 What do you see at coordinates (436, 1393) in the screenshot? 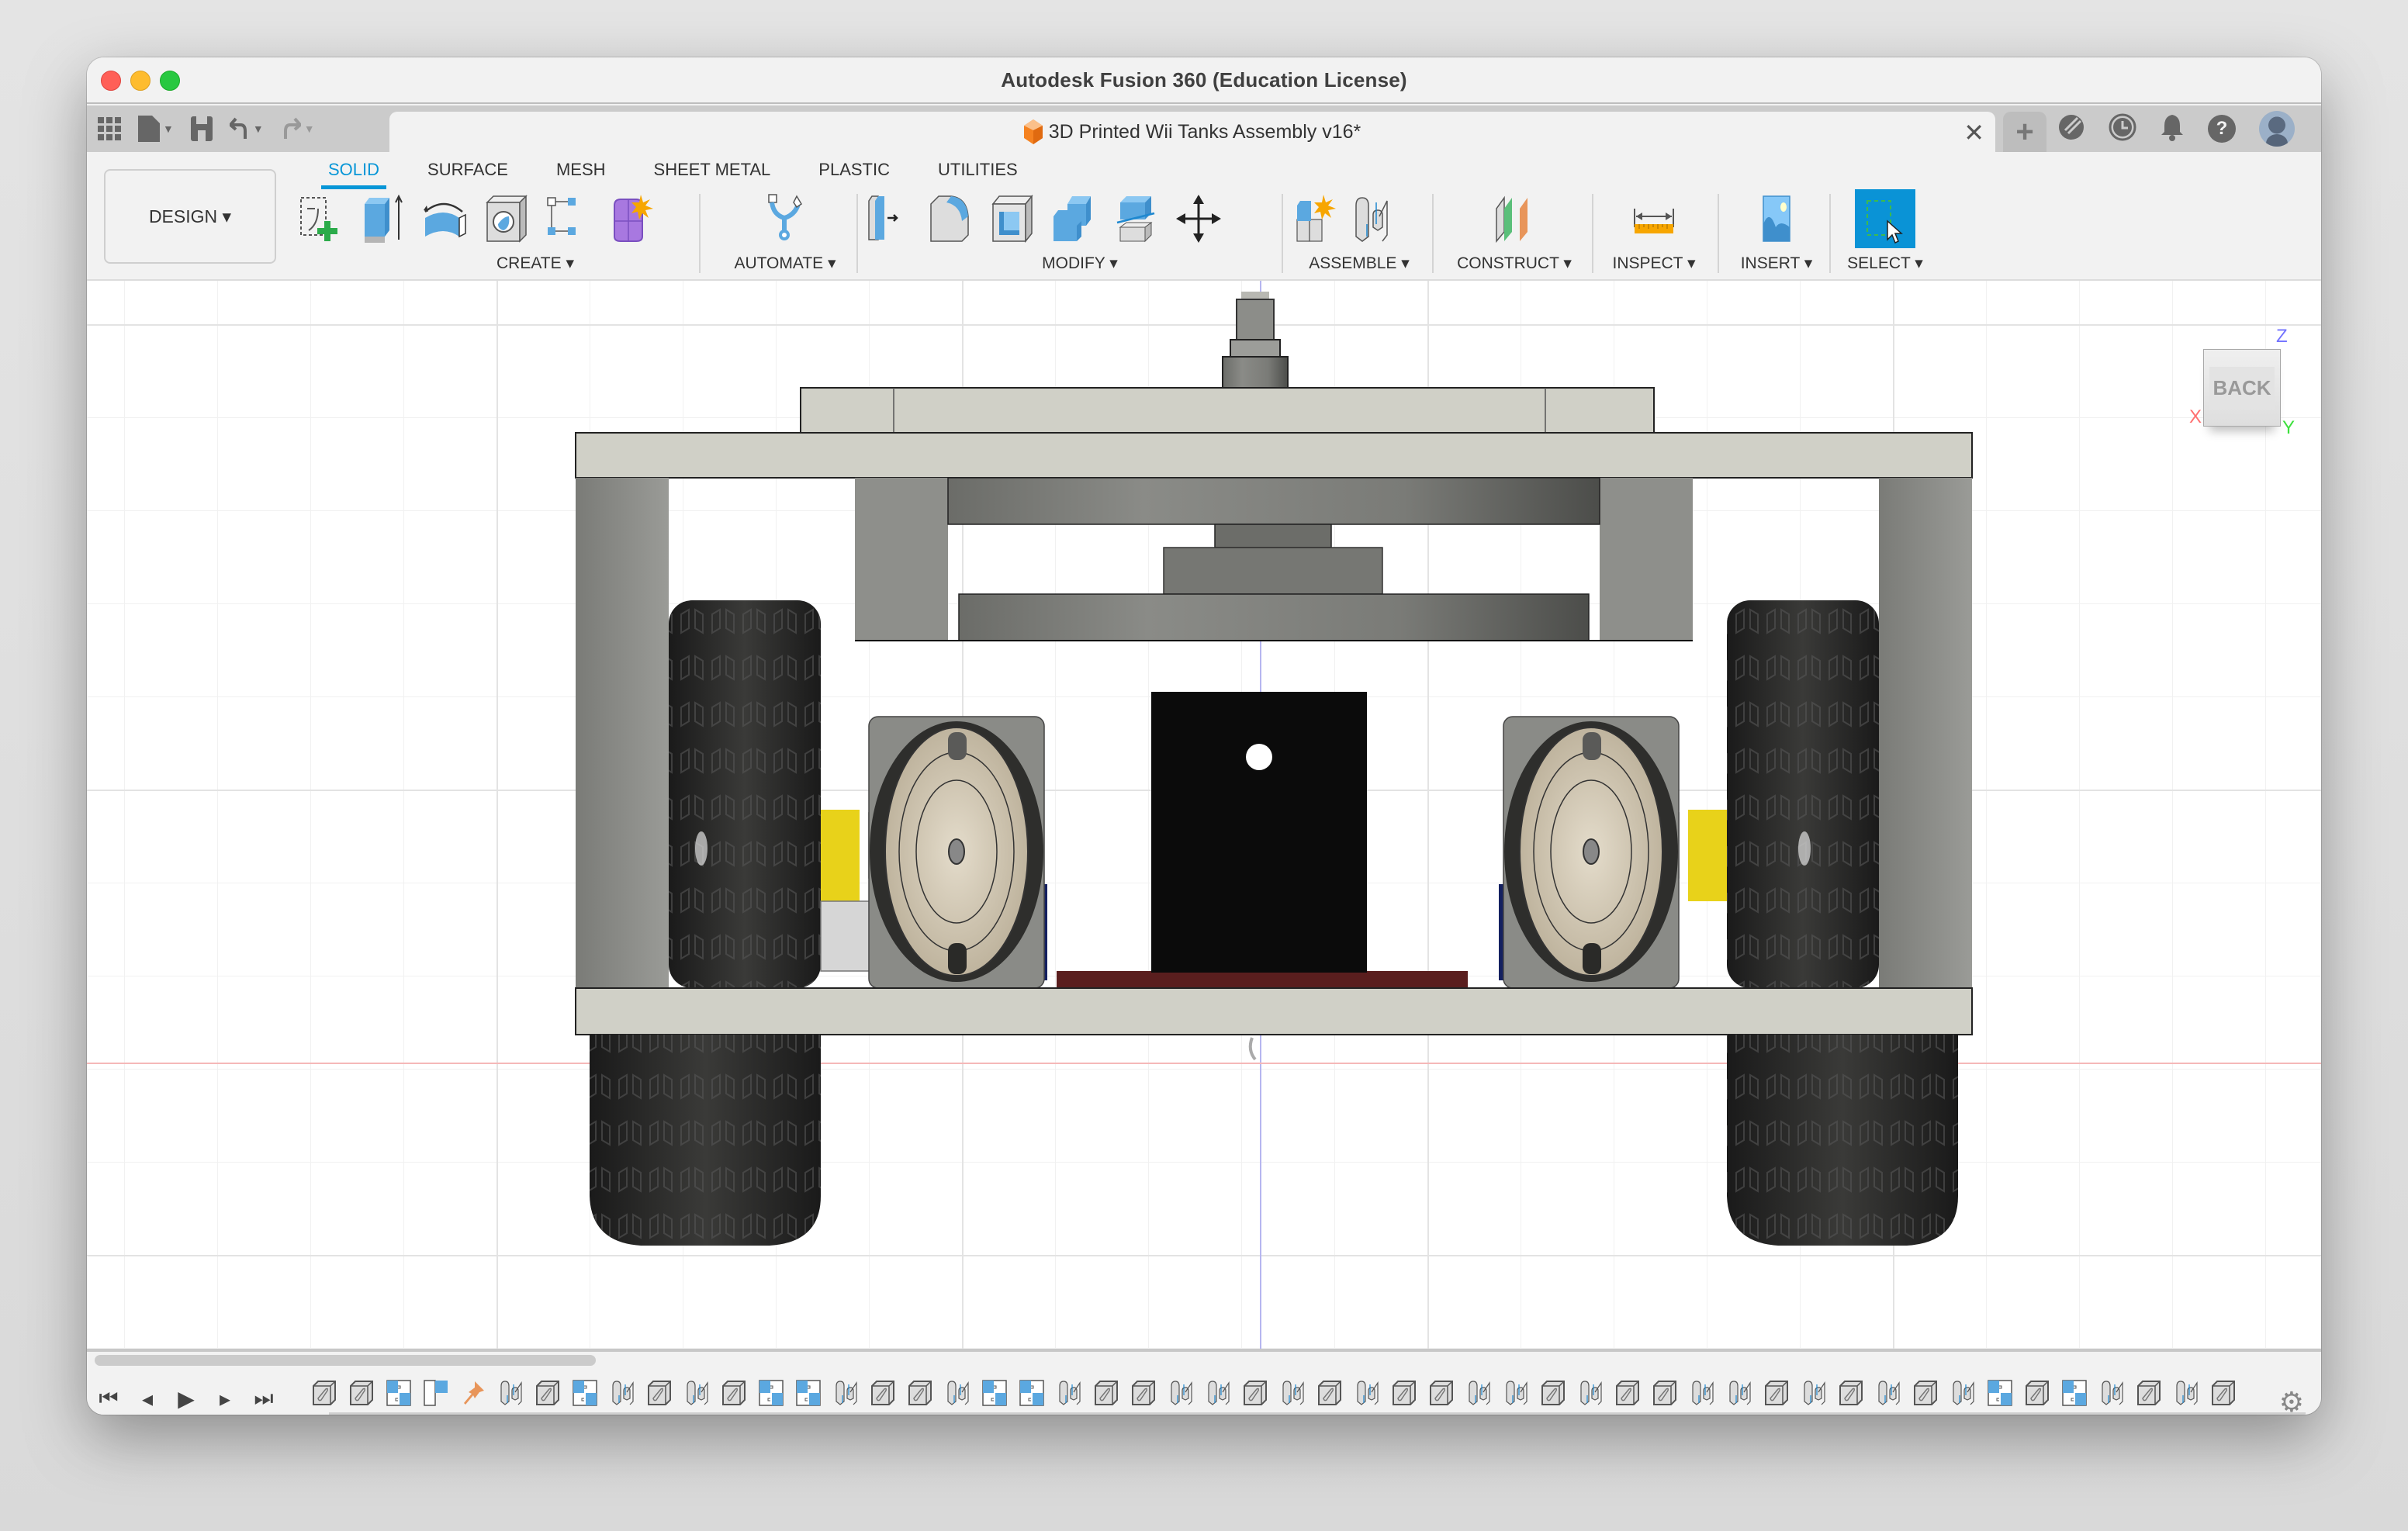
I see `timeline-item-rigid-icon` at bounding box center [436, 1393].